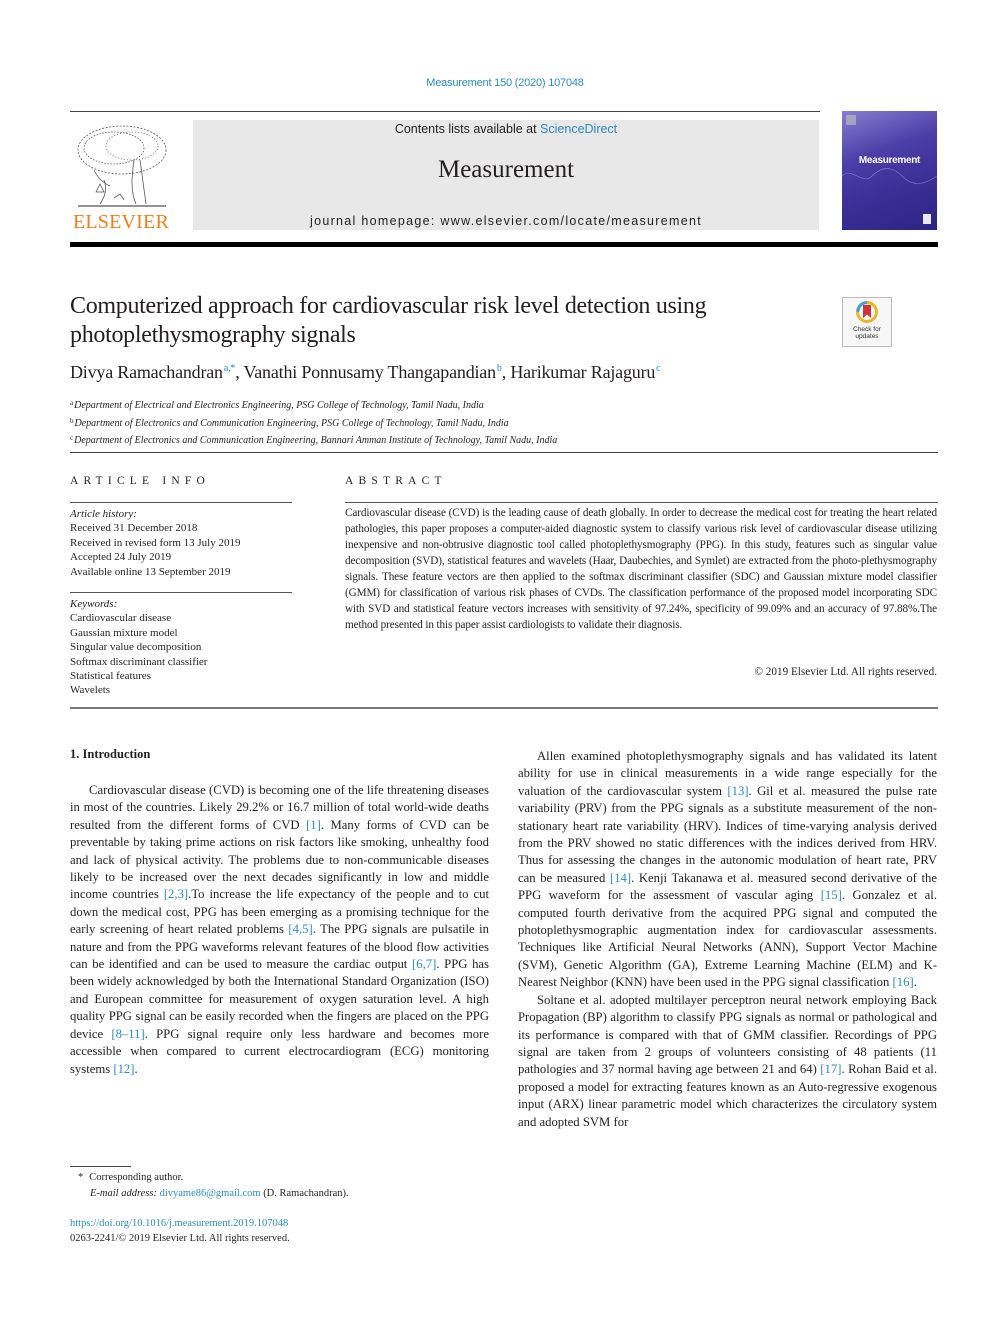  I want to click on citation-link: [17], so click(830, 1069).